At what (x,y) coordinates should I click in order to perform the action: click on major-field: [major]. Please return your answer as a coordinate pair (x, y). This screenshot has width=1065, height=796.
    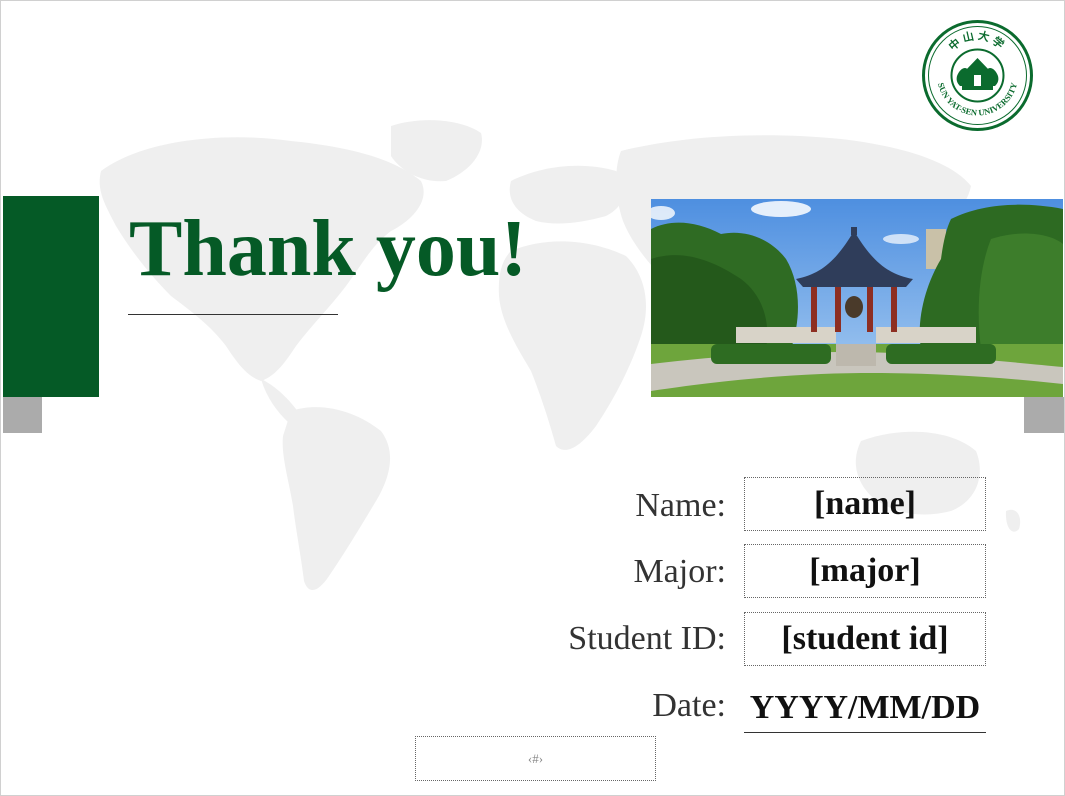
    Looking at the image, I should click on (865, 571).